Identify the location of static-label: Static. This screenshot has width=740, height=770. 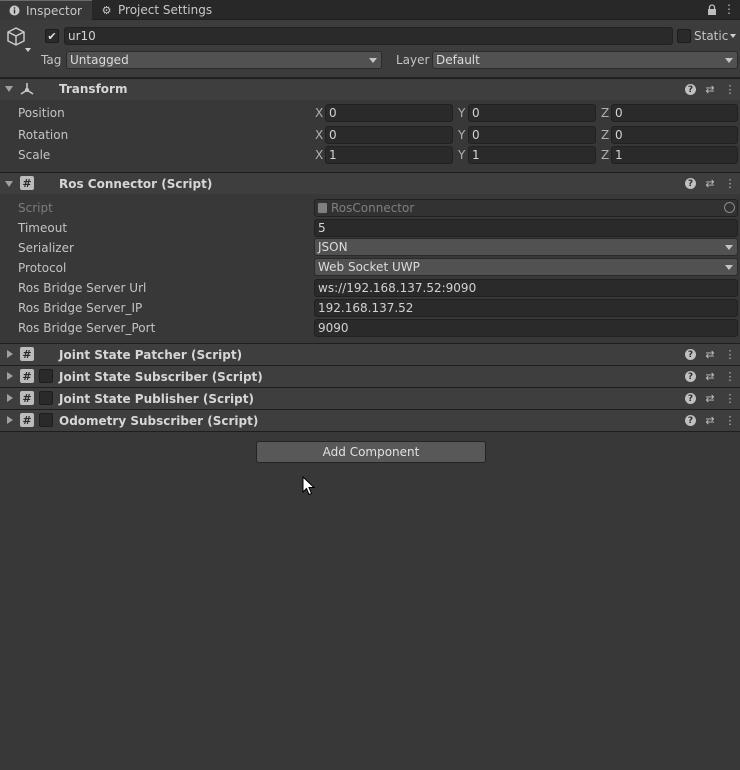
(711, 36).